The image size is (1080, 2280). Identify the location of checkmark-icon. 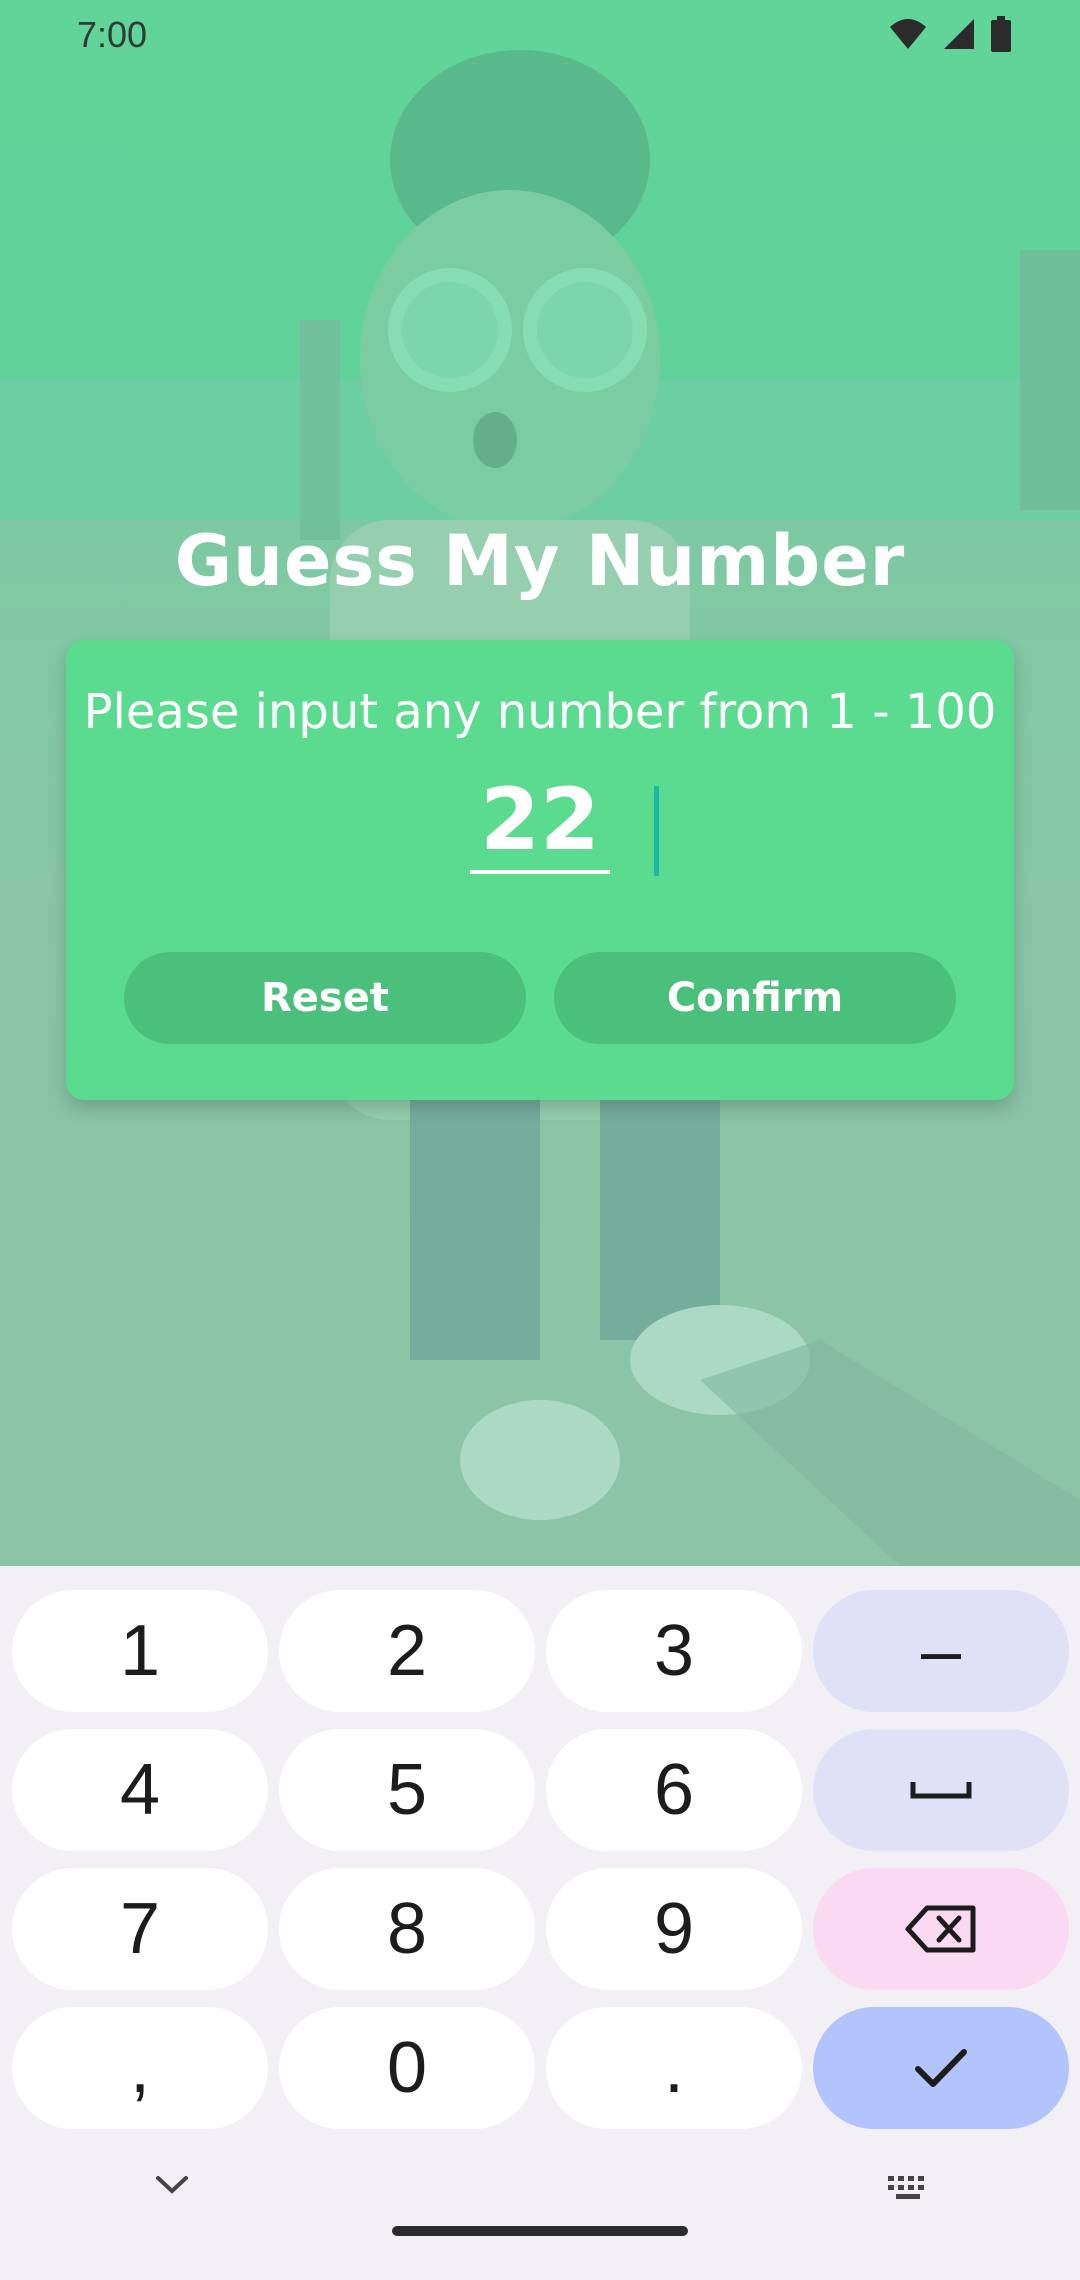
(941, 2068).